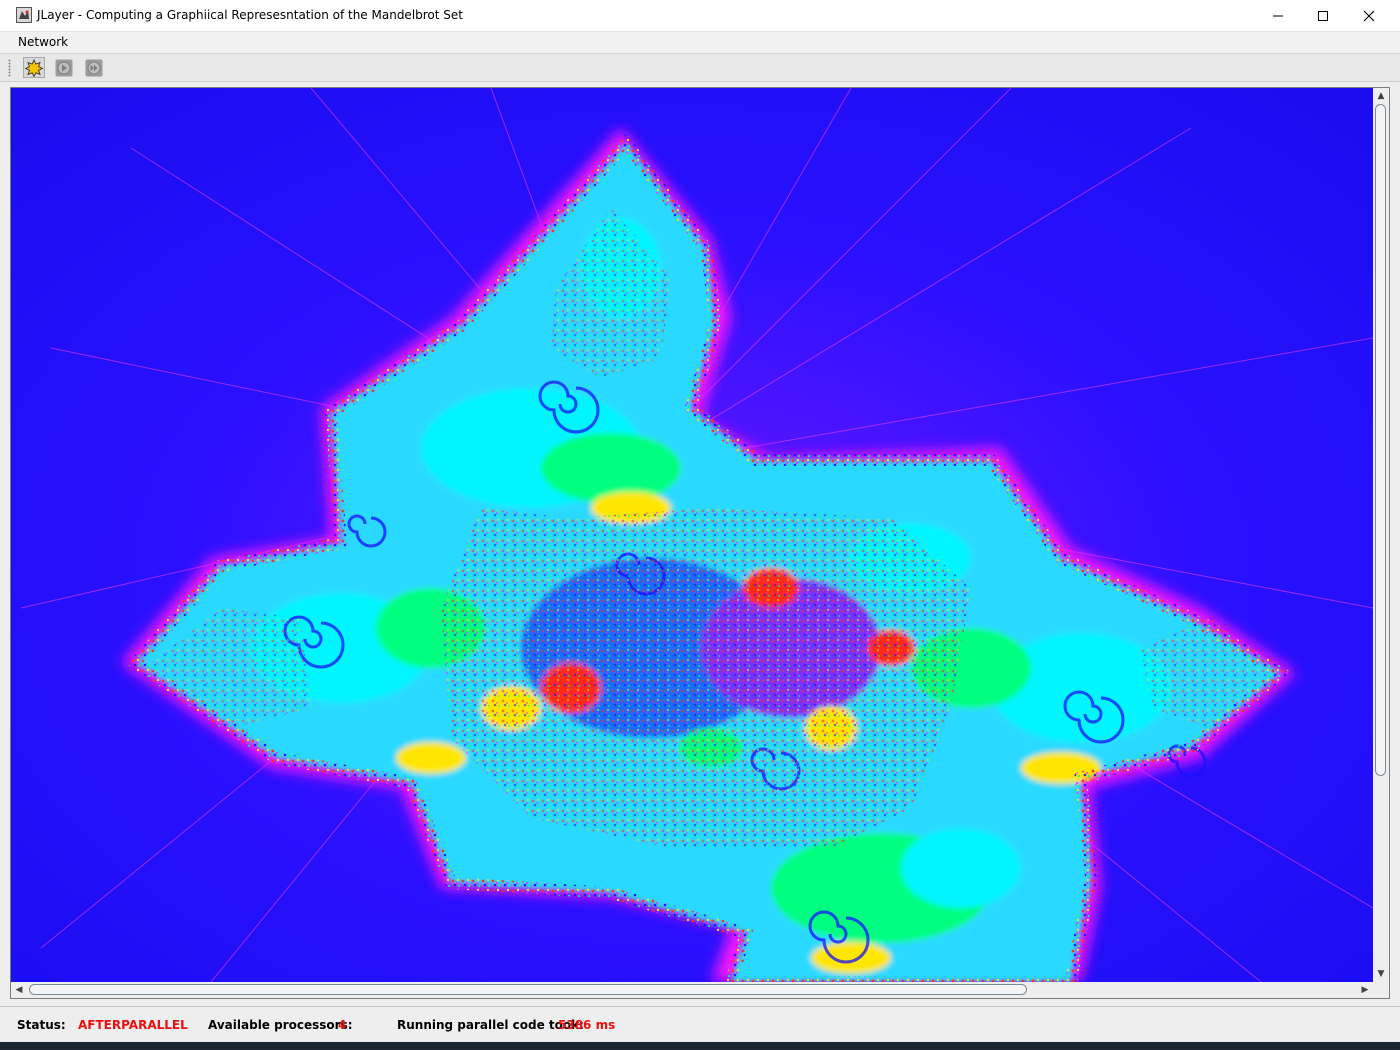  What do you see at coordinates (700, 42) in the screenshot?
I see `menu-bar: Network` at bounding box center [700, 42].